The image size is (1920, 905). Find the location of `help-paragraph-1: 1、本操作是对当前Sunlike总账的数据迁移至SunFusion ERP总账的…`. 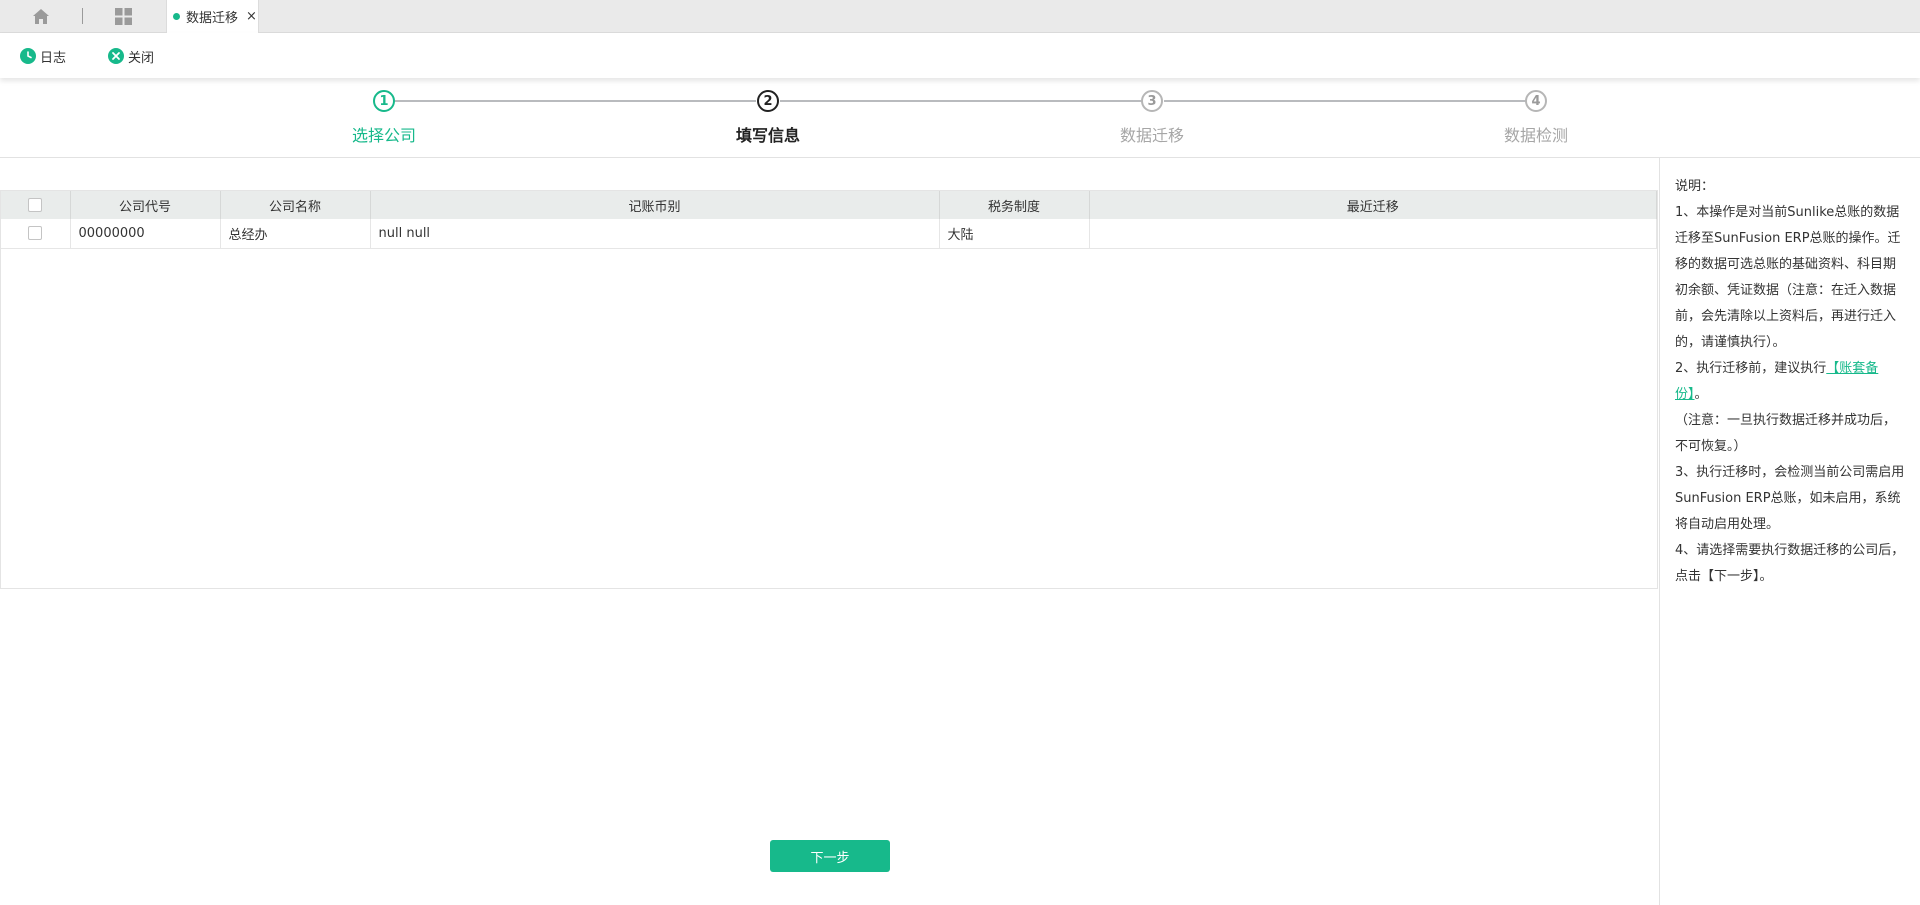

help-paragraph-1: 1、本操作是对当前Sunlike总账的数据迁移至SunFusion ERP总账的… is located at coordinates (1788, 277).